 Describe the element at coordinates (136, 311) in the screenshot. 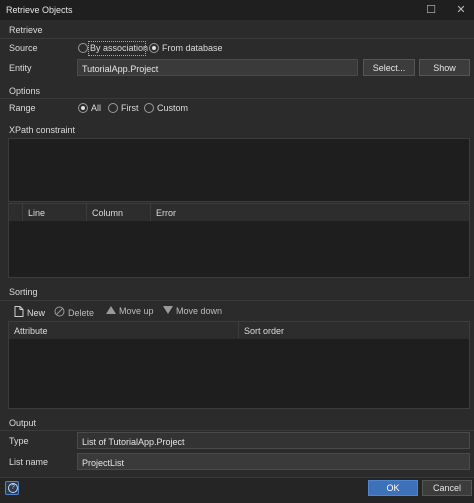

I see `move-up-label: Move up` at that location.